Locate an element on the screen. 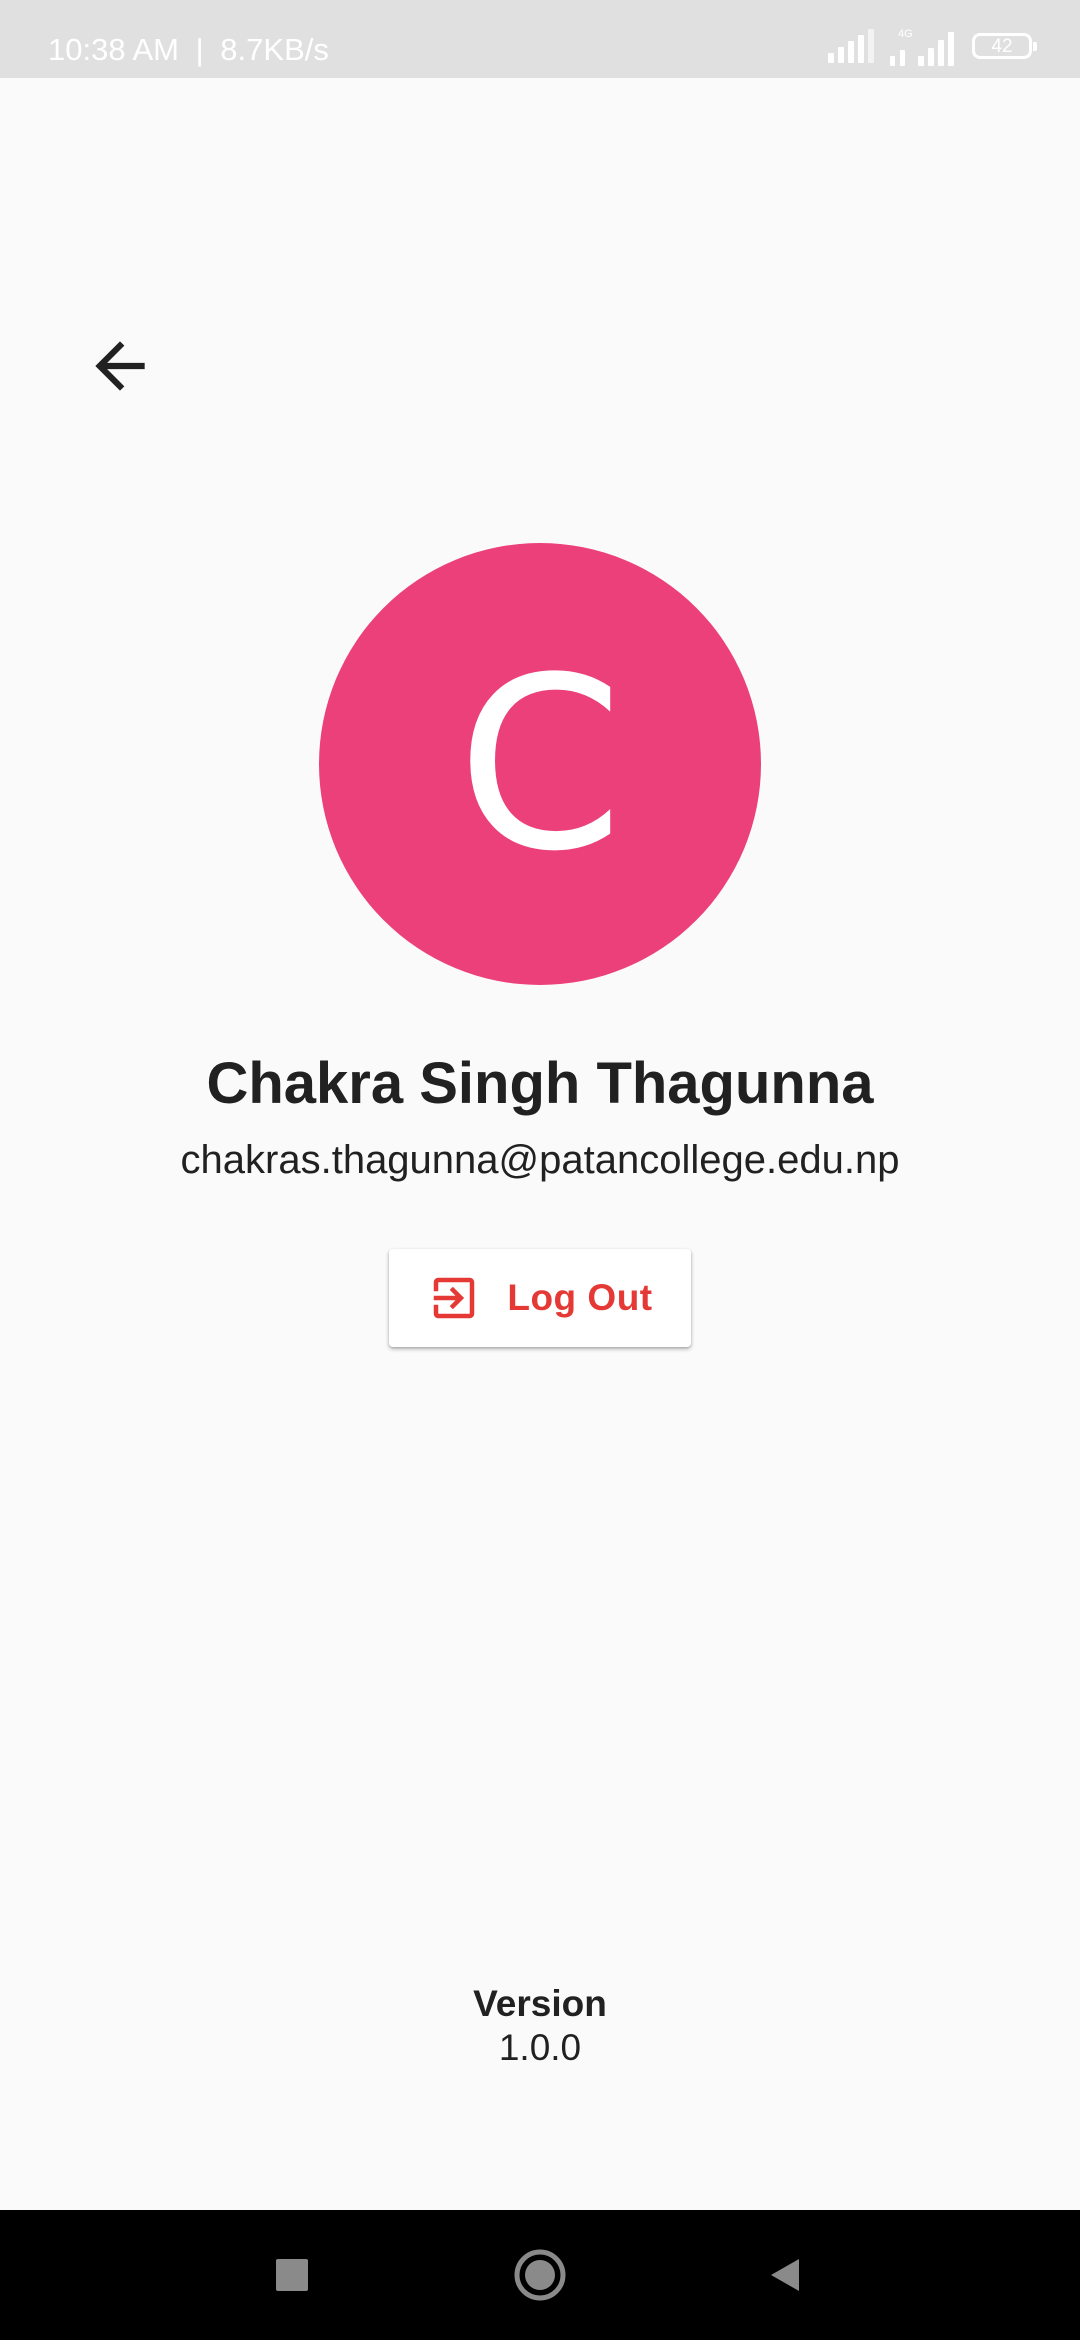  version-title: Version is located at coordinates (540, 2003).